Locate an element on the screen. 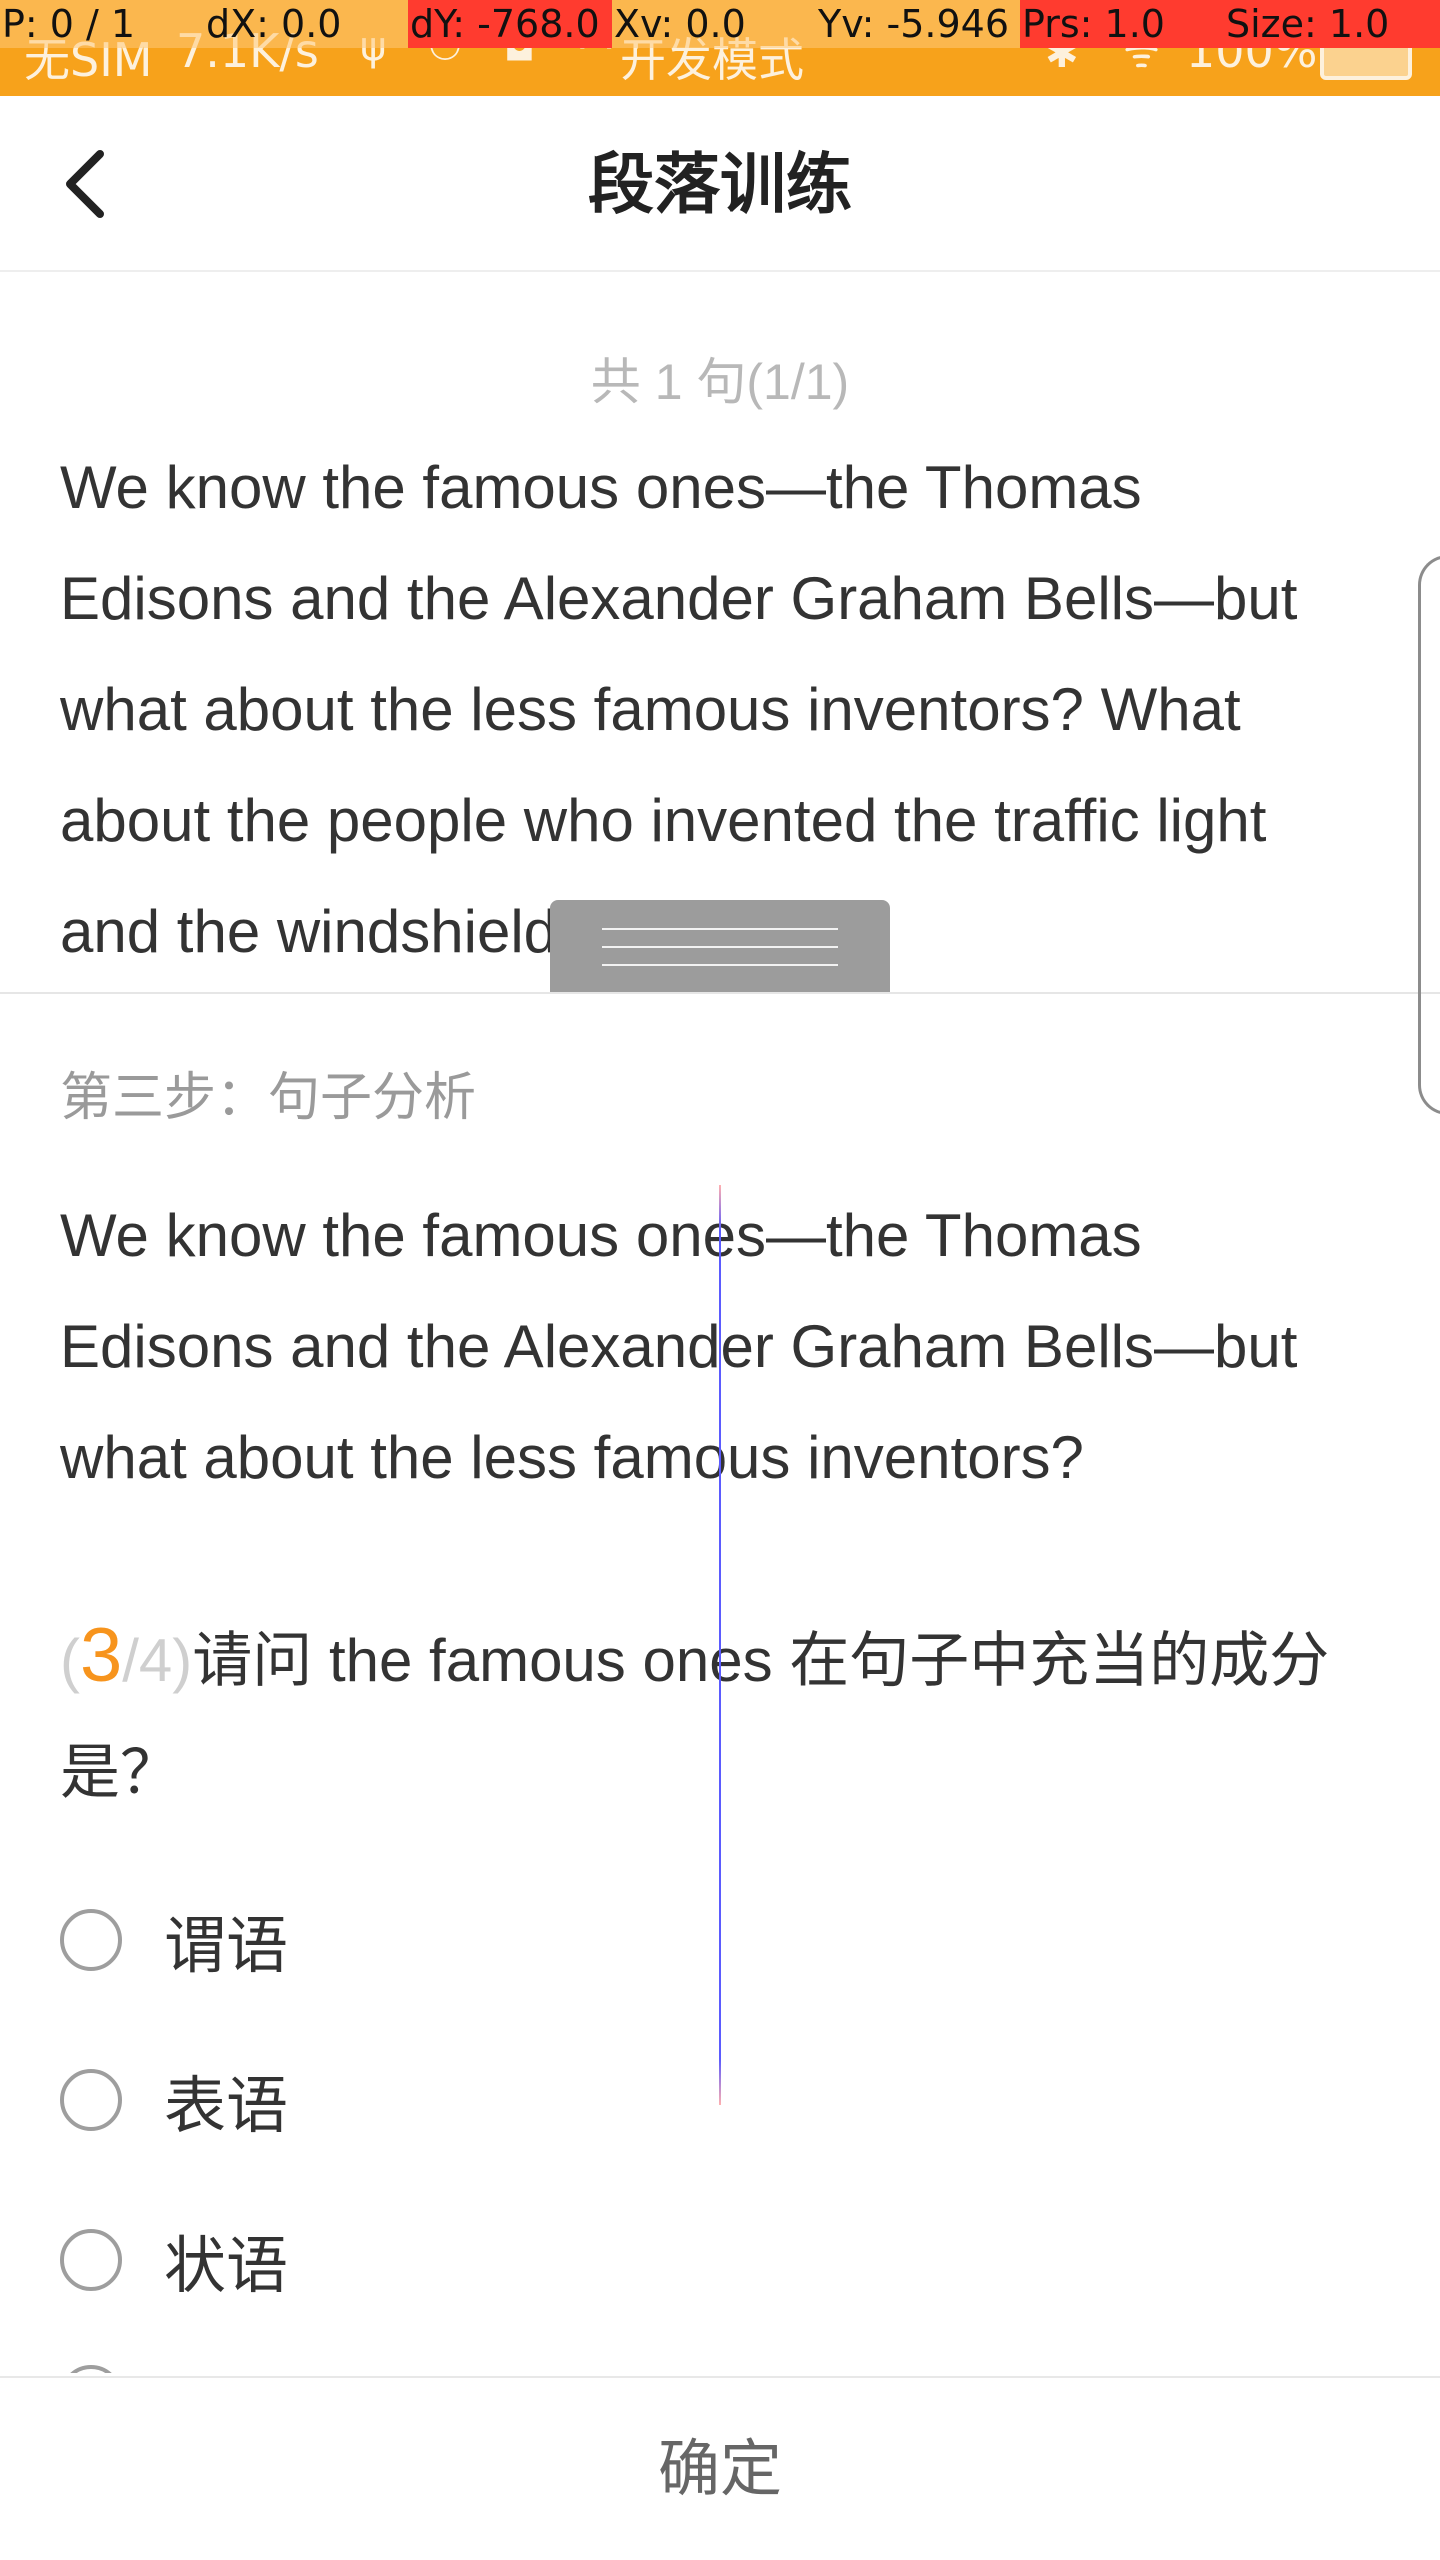 Image resolution: width=1440 pixels, height=2560 pixels. nav-header: 段落训练 is located at coordinates (720, 184).